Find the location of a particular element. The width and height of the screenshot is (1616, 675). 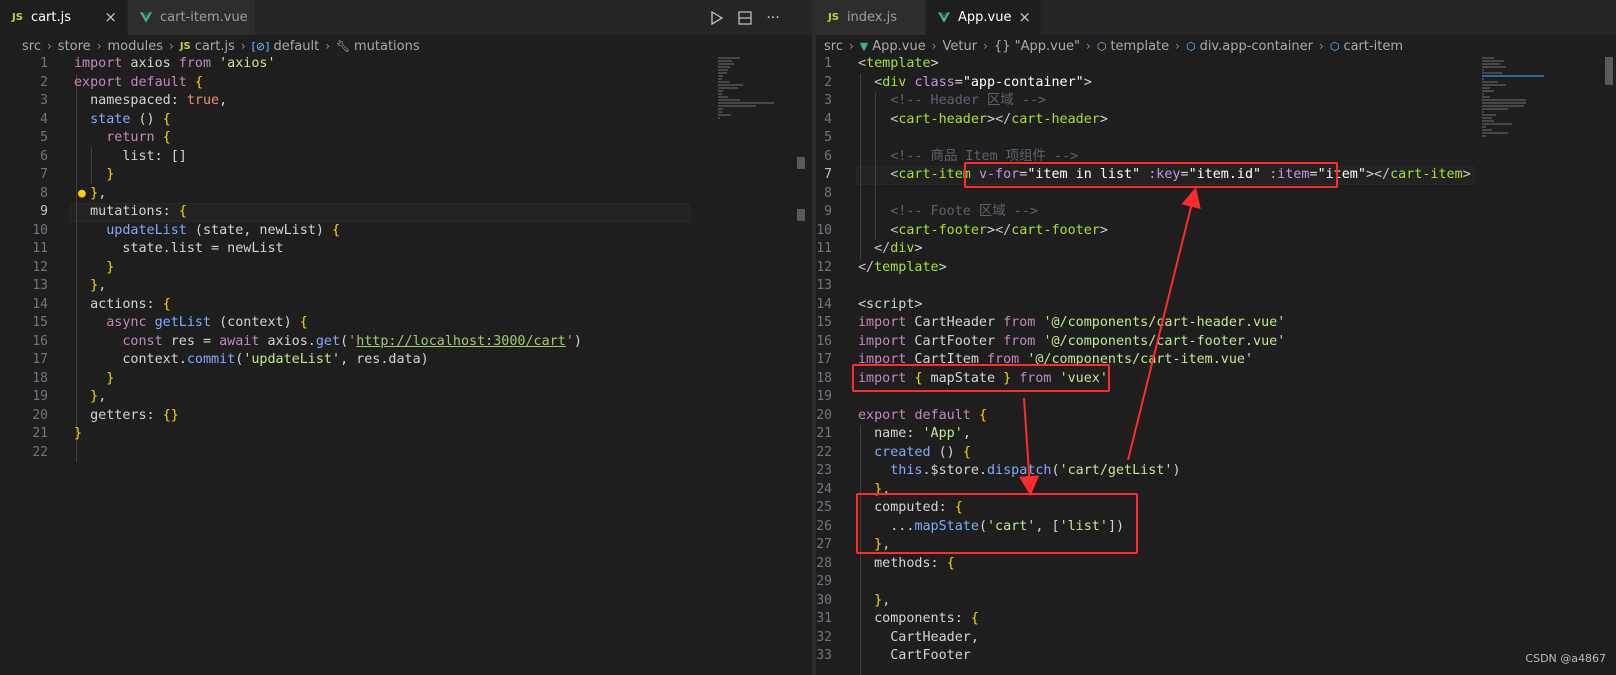

tab-cart-js: JS cart.js × is located at coordinates (64, 17).